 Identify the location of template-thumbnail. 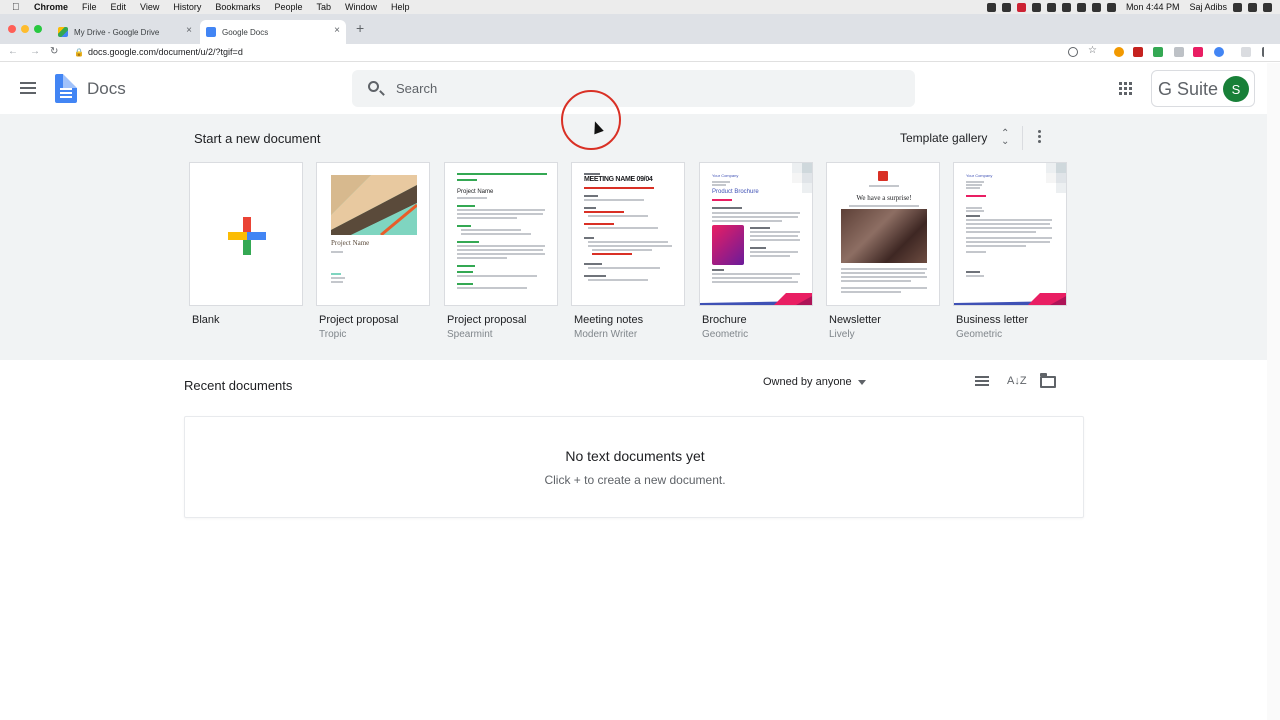
(246, 234).